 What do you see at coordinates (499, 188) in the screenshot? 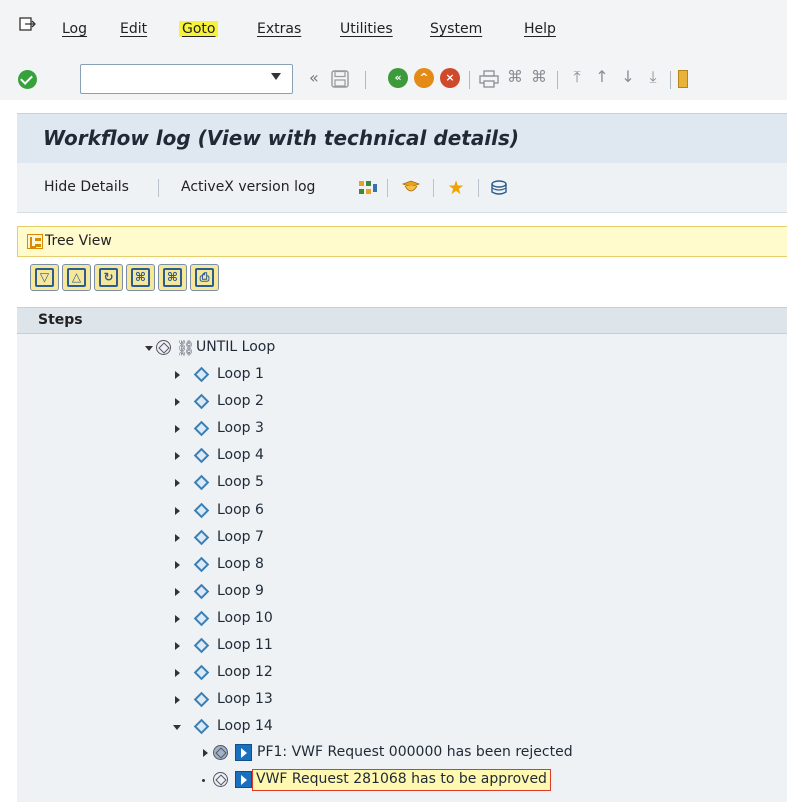
I see `database-icon` at bounding box center [499, 188].